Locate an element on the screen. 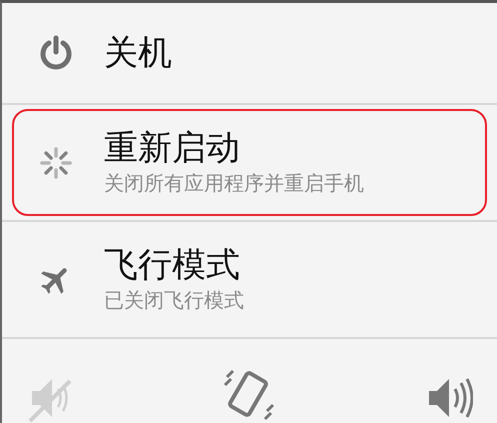 The image size is (497, 423). item-title: 关机 is located at coordinates (138, 53).